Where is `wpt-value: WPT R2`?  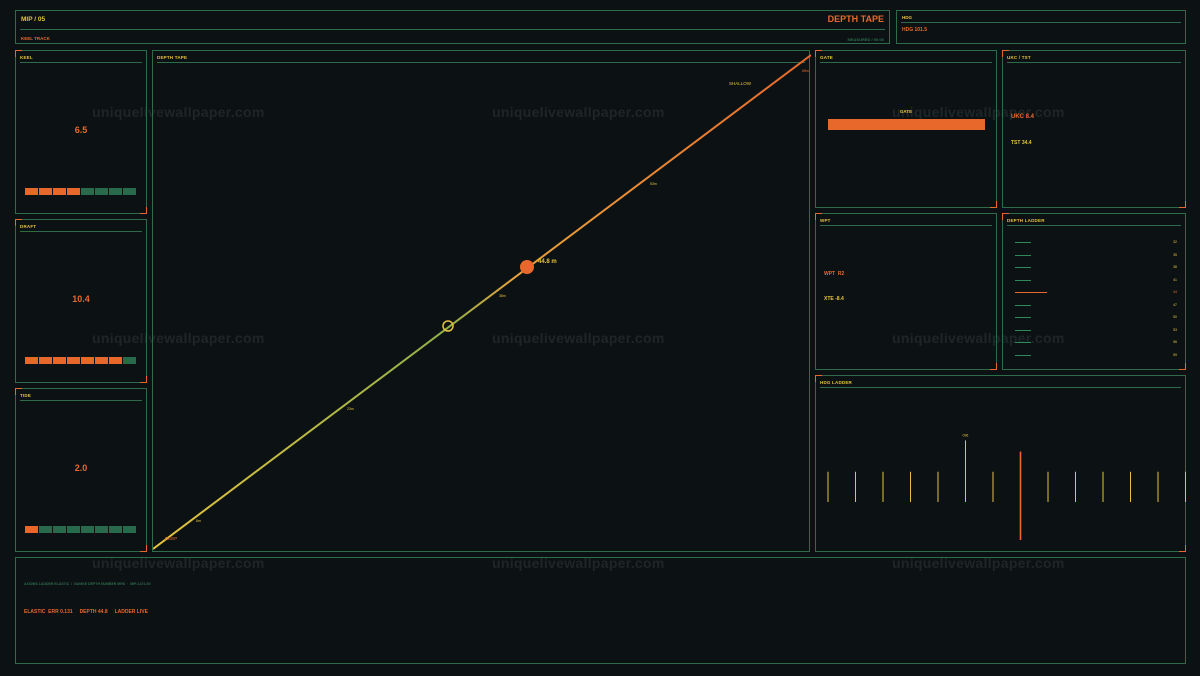 wpt-value: WPT R2 is located at coordinates (834, 274).